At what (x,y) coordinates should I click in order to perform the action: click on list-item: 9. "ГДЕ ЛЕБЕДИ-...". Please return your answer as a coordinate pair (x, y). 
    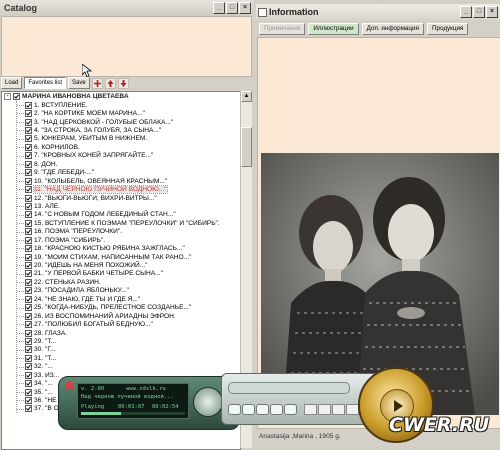
    Looking at the image, I should click on (128, 173).